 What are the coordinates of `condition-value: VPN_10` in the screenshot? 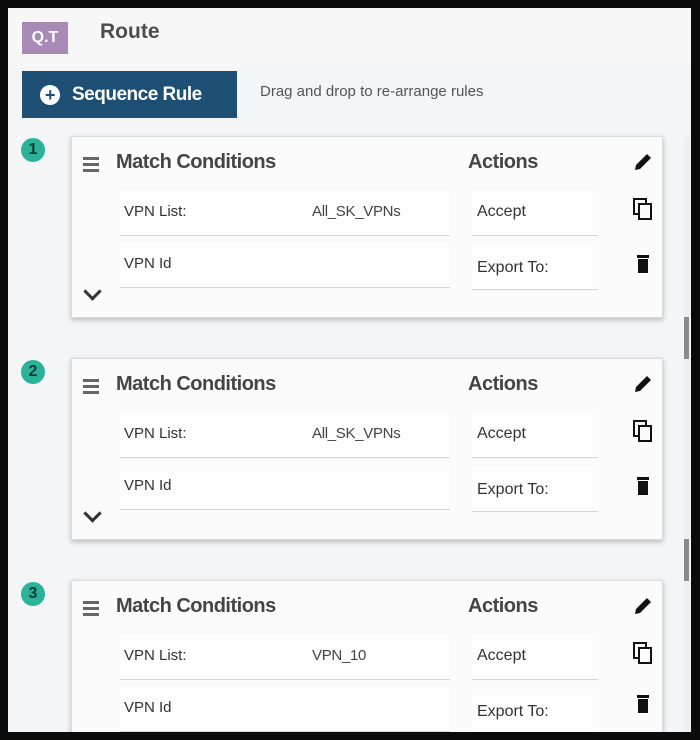 It's located at (339, 655).